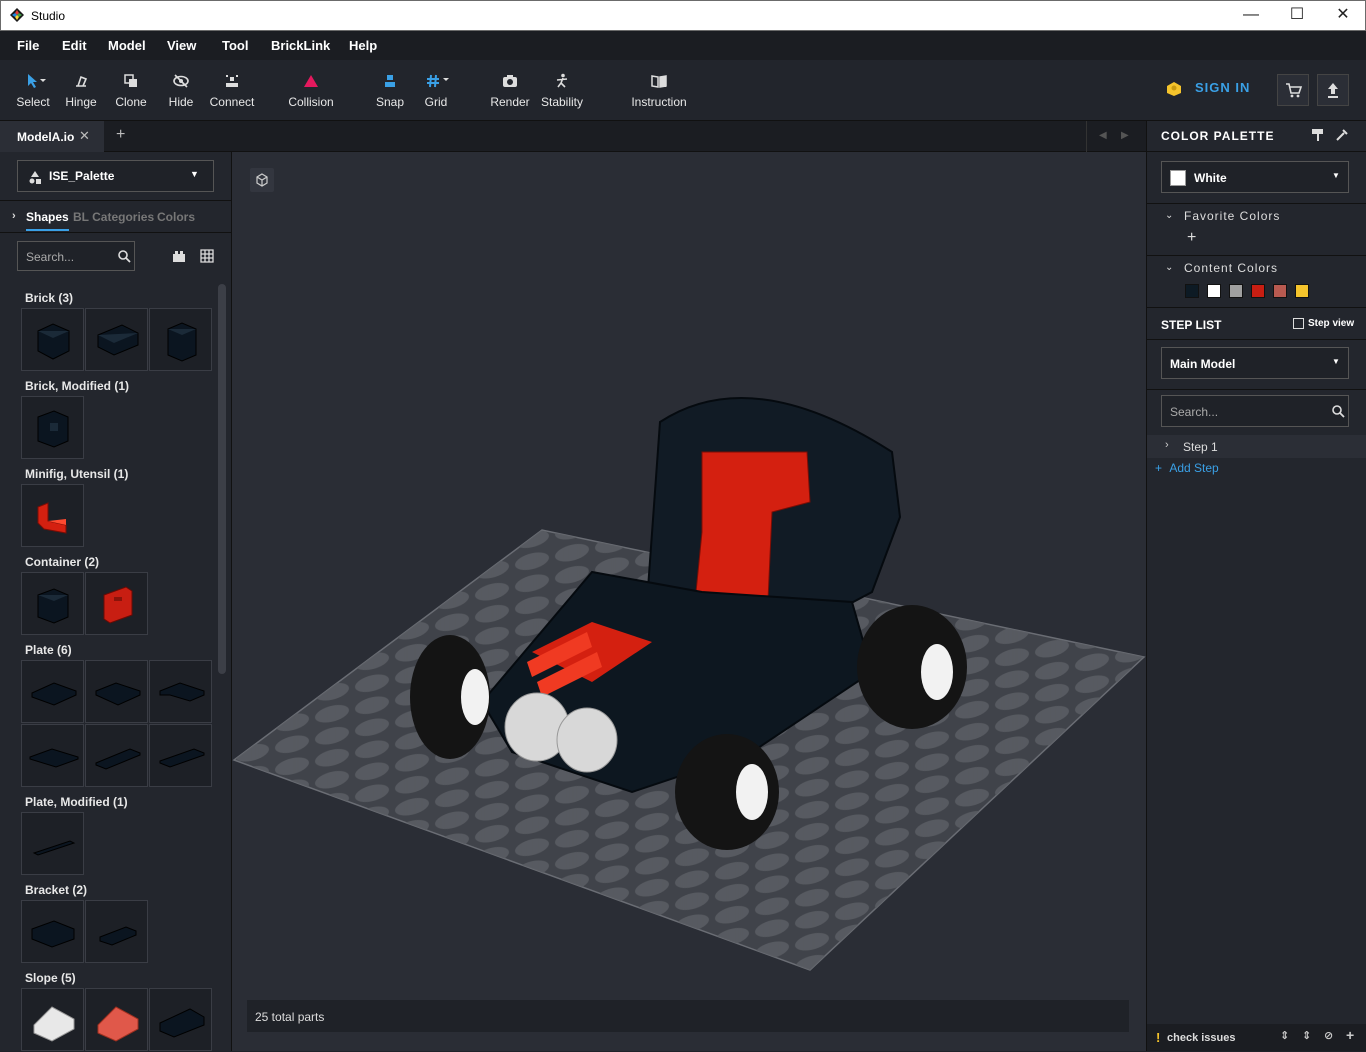  What do you see at coordinates (1201, 1038) in the screenshot?
I see `check-issues-link: check issues` at bounding box center [1201, 1038].